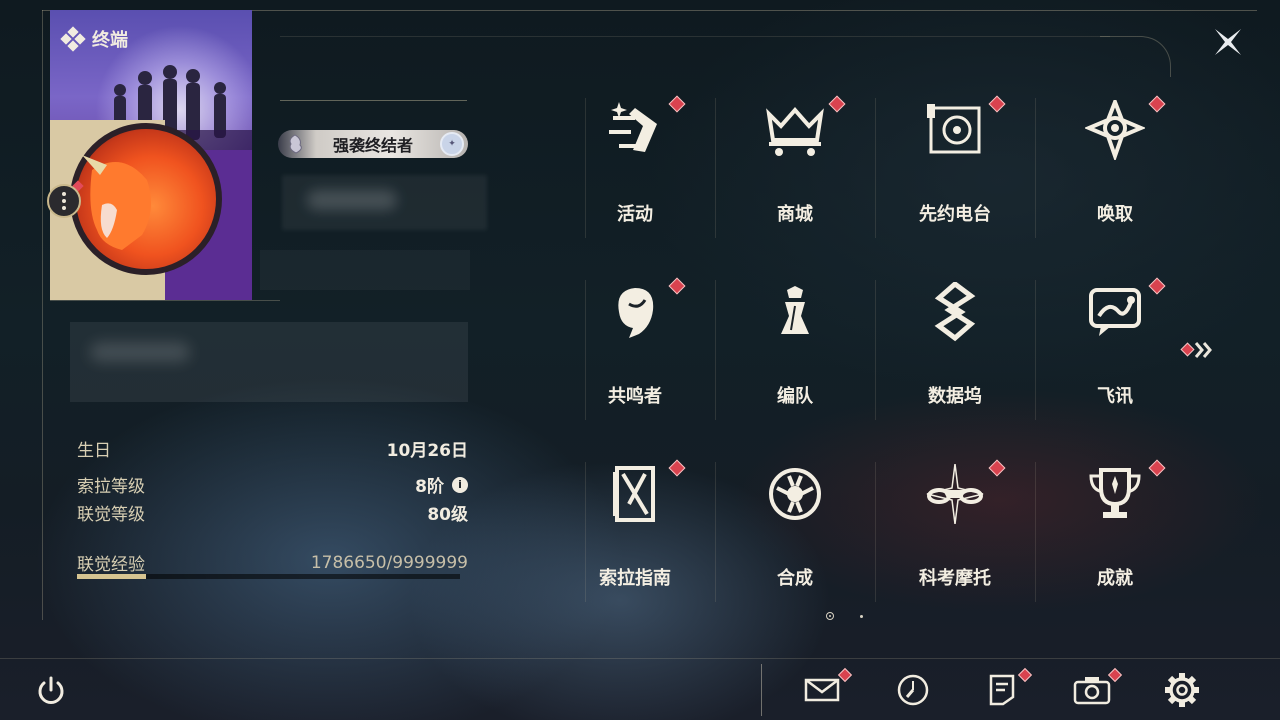 The height and width of the screenshot is (720, 1280). What do you see at coordinates (1115, 493) in the screenshot?
I see `trophy-icon` at bounding box center [1115, 493].